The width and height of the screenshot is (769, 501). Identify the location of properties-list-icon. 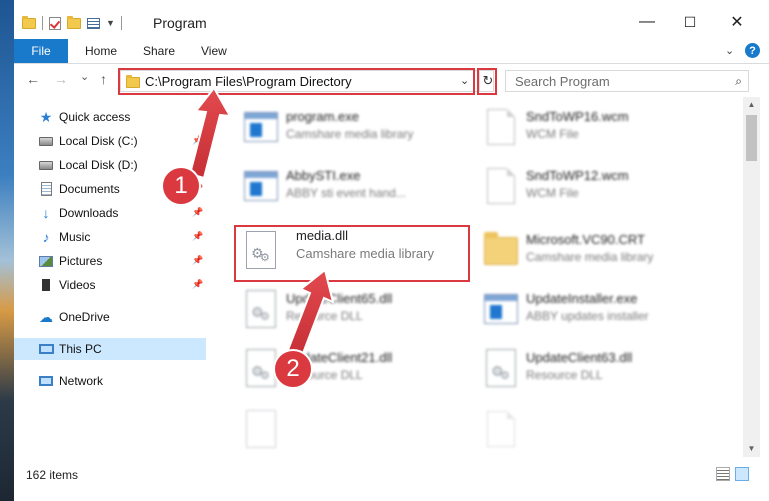
(93, 23).